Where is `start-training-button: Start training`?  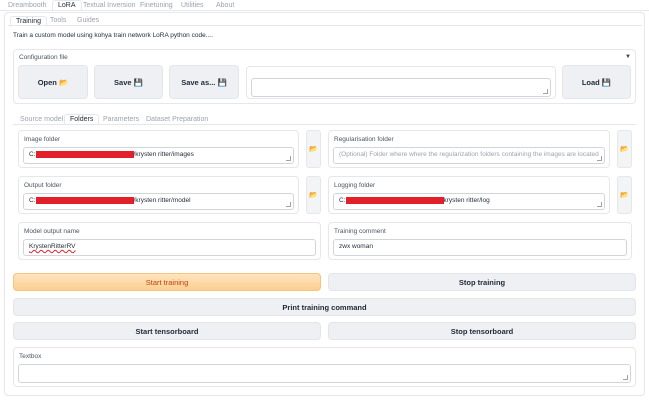
start-training-button: Start training is located at coordinates (167, 282).